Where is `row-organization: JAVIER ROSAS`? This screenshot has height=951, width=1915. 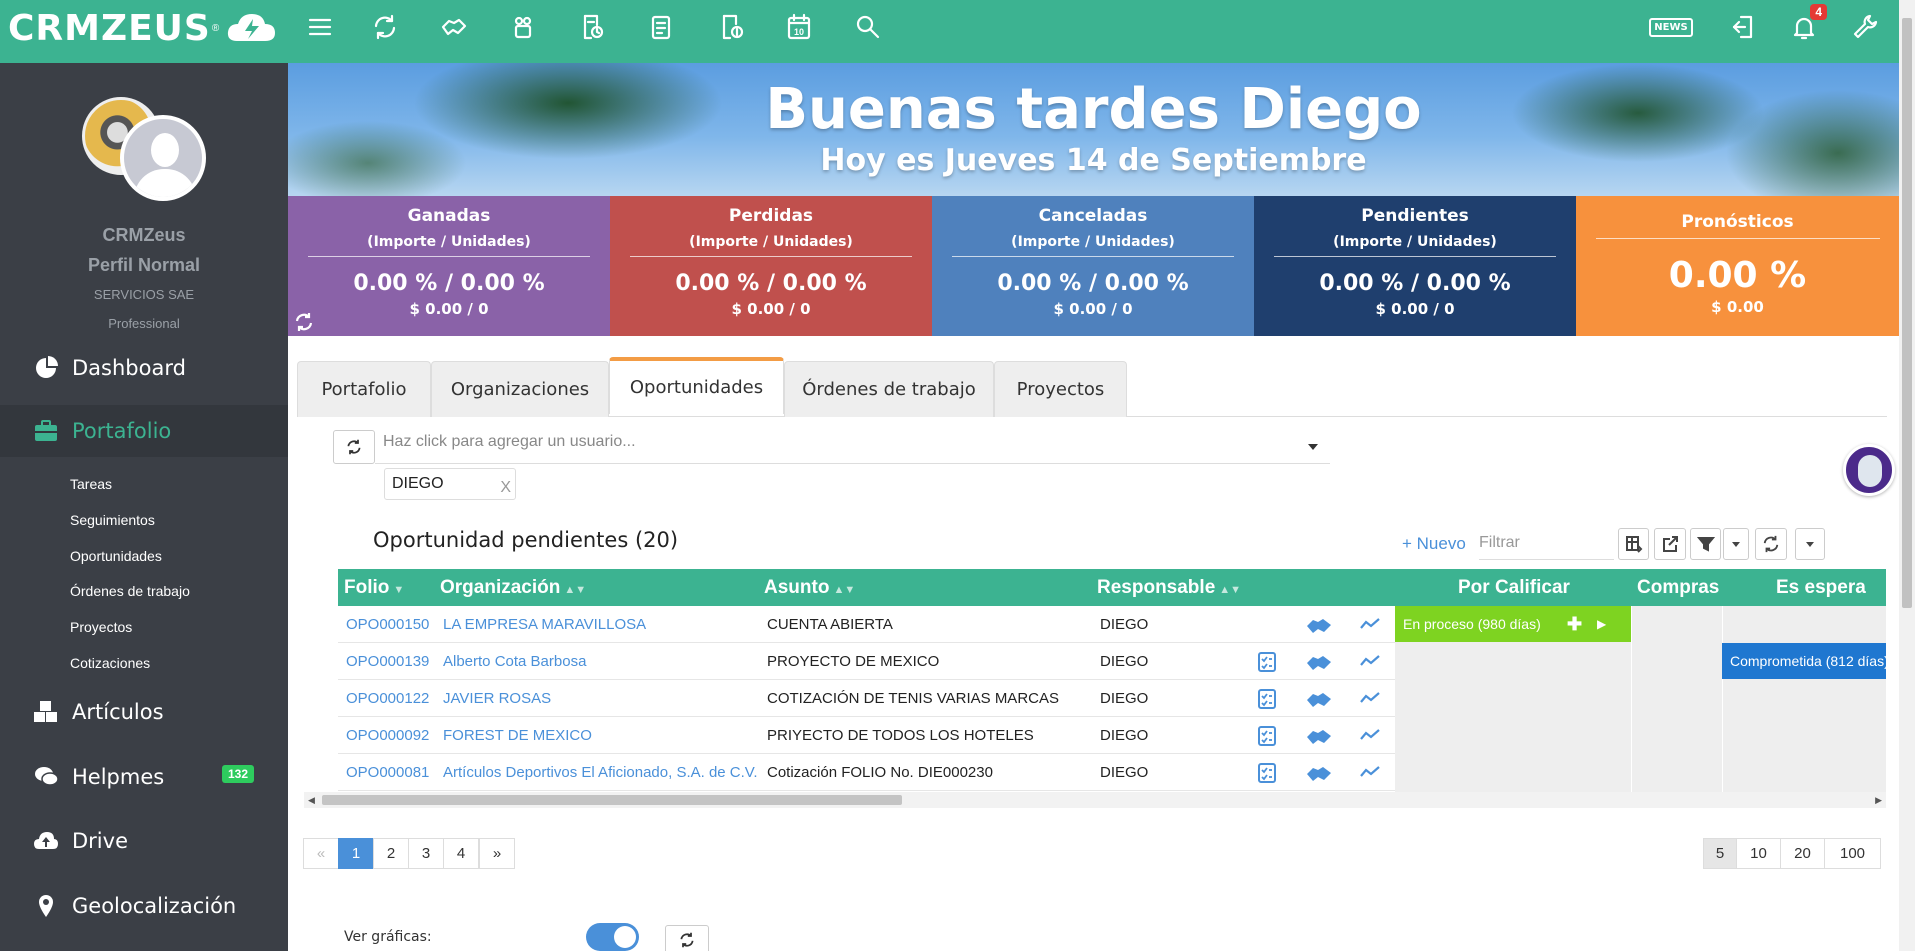
row-organization: JAVIER ROSAS is located at coordinates (497, 698).